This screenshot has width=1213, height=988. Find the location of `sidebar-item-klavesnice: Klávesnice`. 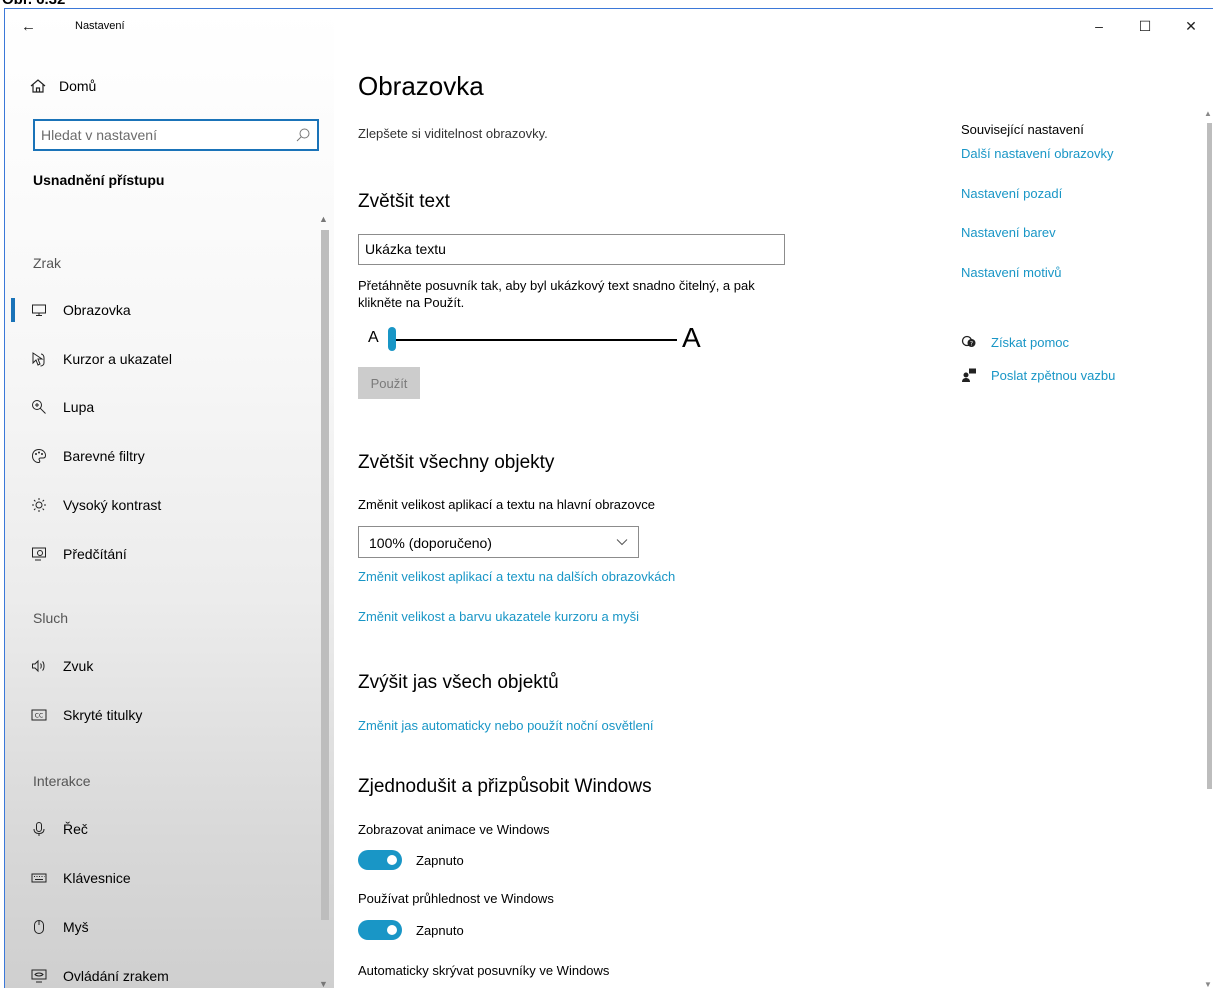

sidebar-item-klavesnice: Klávesnice is located at coordinates (160, 878).